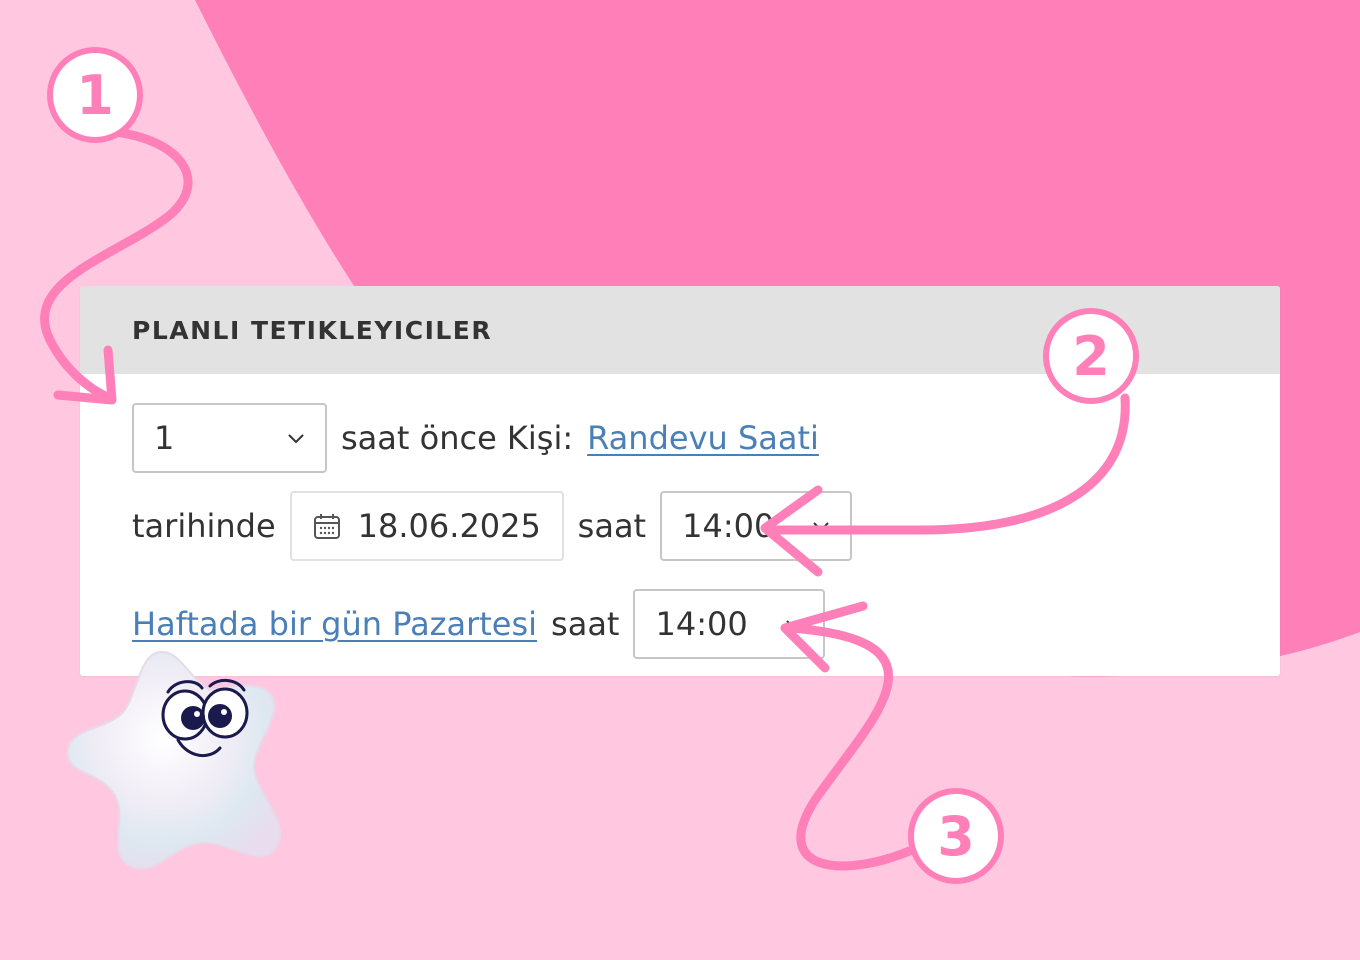 The height and width of the screenshot is (960, 1360). I want to click on panel-title: PLANLI TETIKLEYICILER, so click(312, 330).